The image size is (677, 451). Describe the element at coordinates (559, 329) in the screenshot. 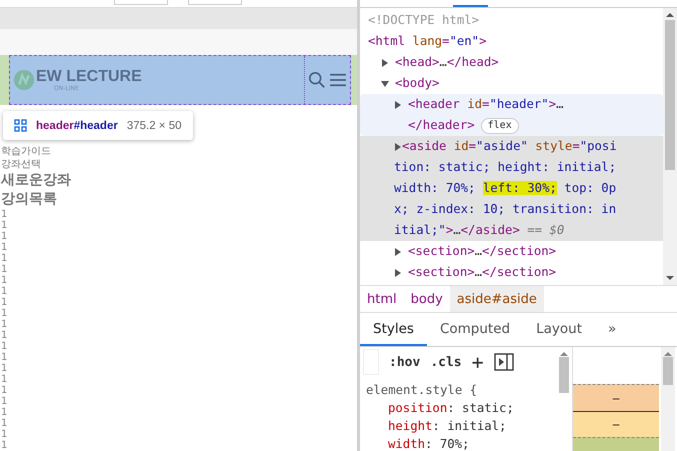

I see `panel-tab: Layout` at that location.